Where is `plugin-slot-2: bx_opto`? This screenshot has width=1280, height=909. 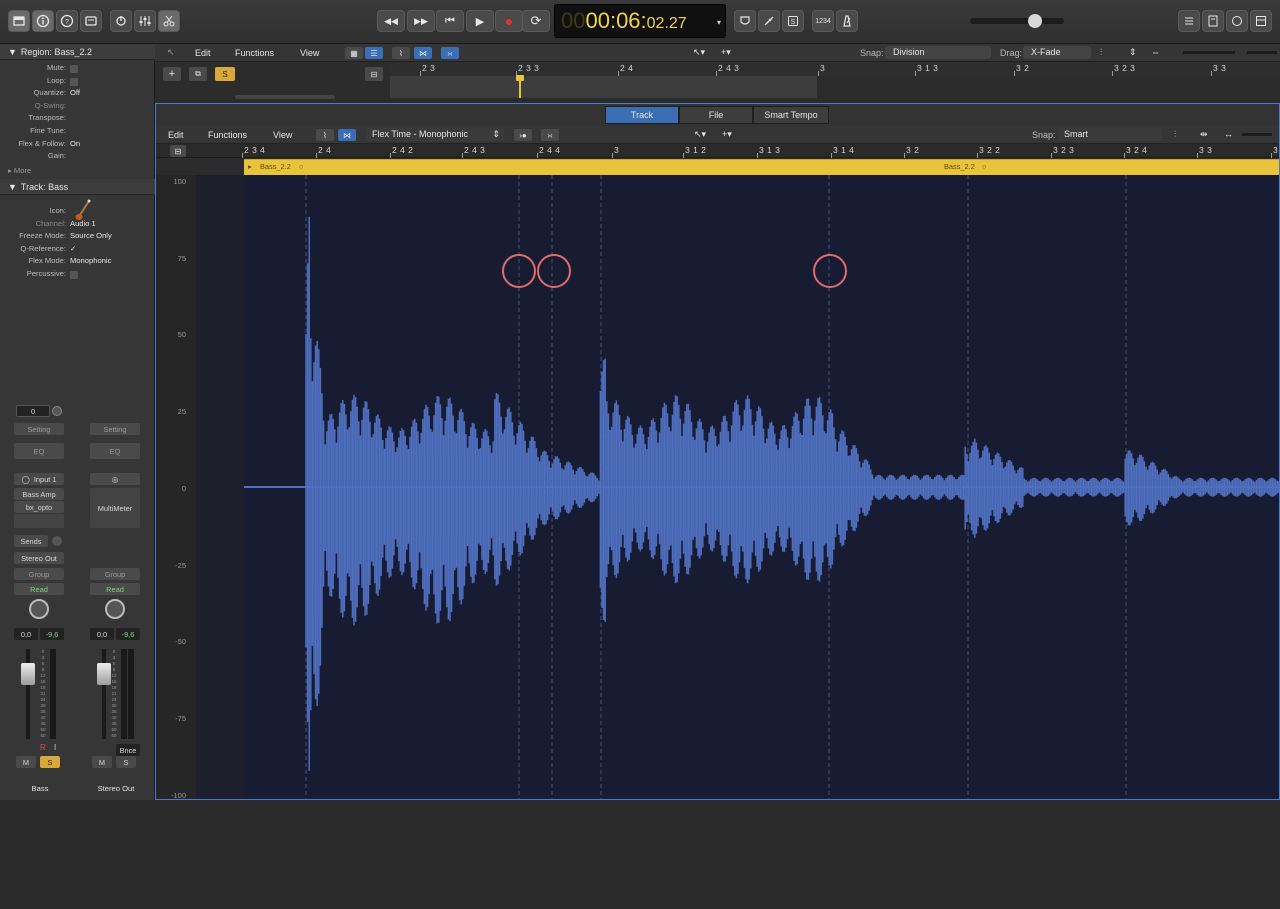
plugin-slot-2: bx_opto is located at coordinates (39, 507).